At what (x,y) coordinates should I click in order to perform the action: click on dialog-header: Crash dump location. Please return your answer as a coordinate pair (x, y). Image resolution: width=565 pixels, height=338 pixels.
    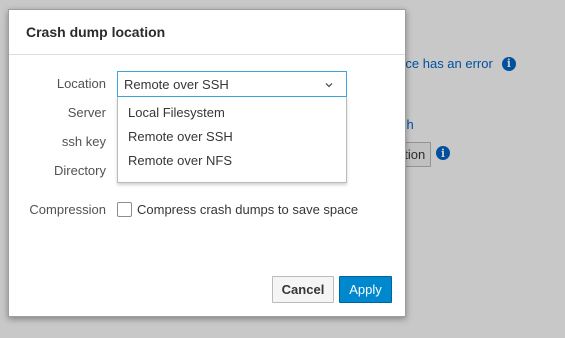
    Looking at the image, I should click on (207, 32).